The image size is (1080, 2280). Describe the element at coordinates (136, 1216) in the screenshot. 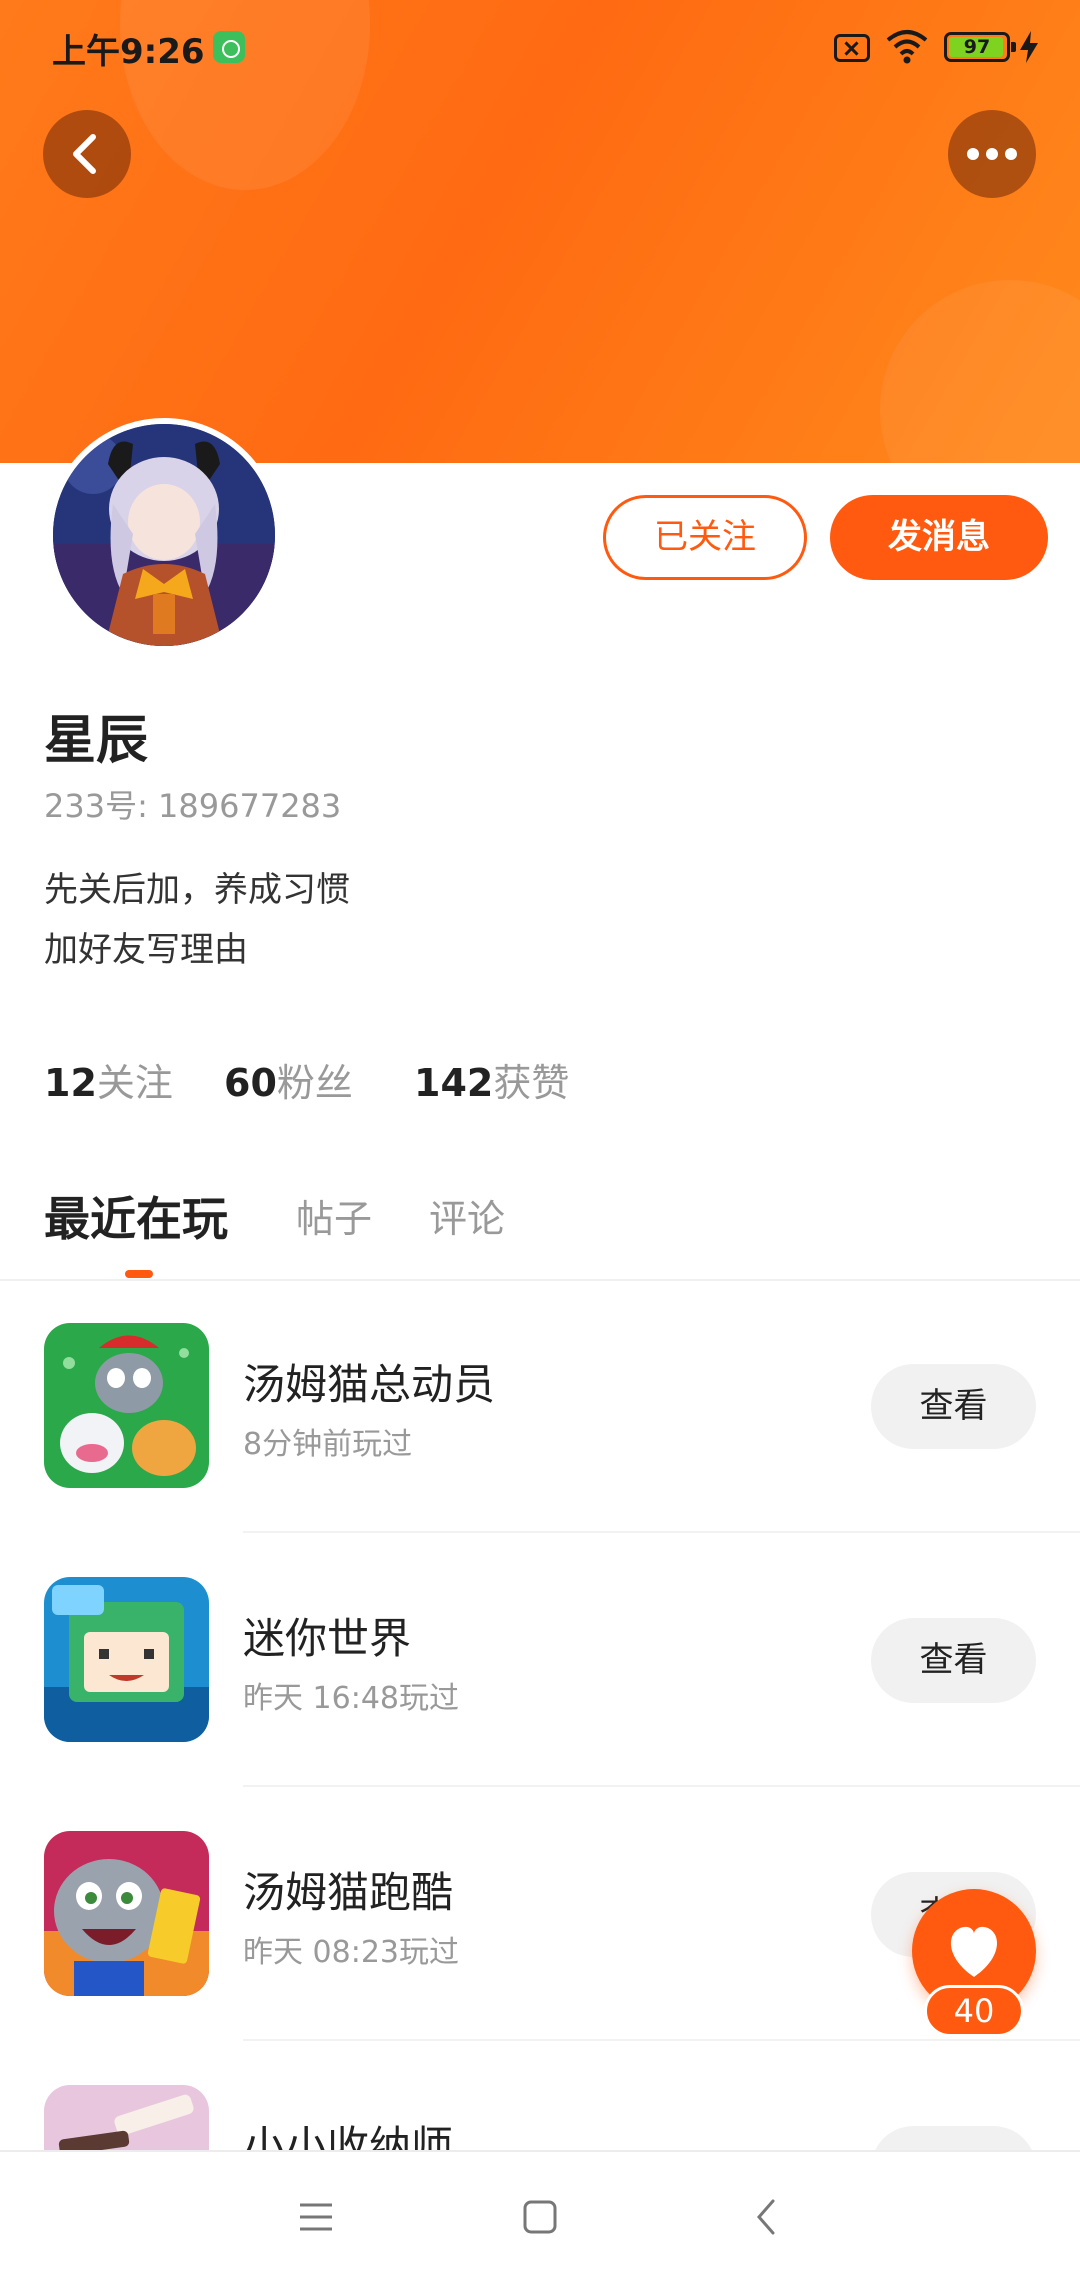

I see `tab-recently-played: 最近在玩` at that location.